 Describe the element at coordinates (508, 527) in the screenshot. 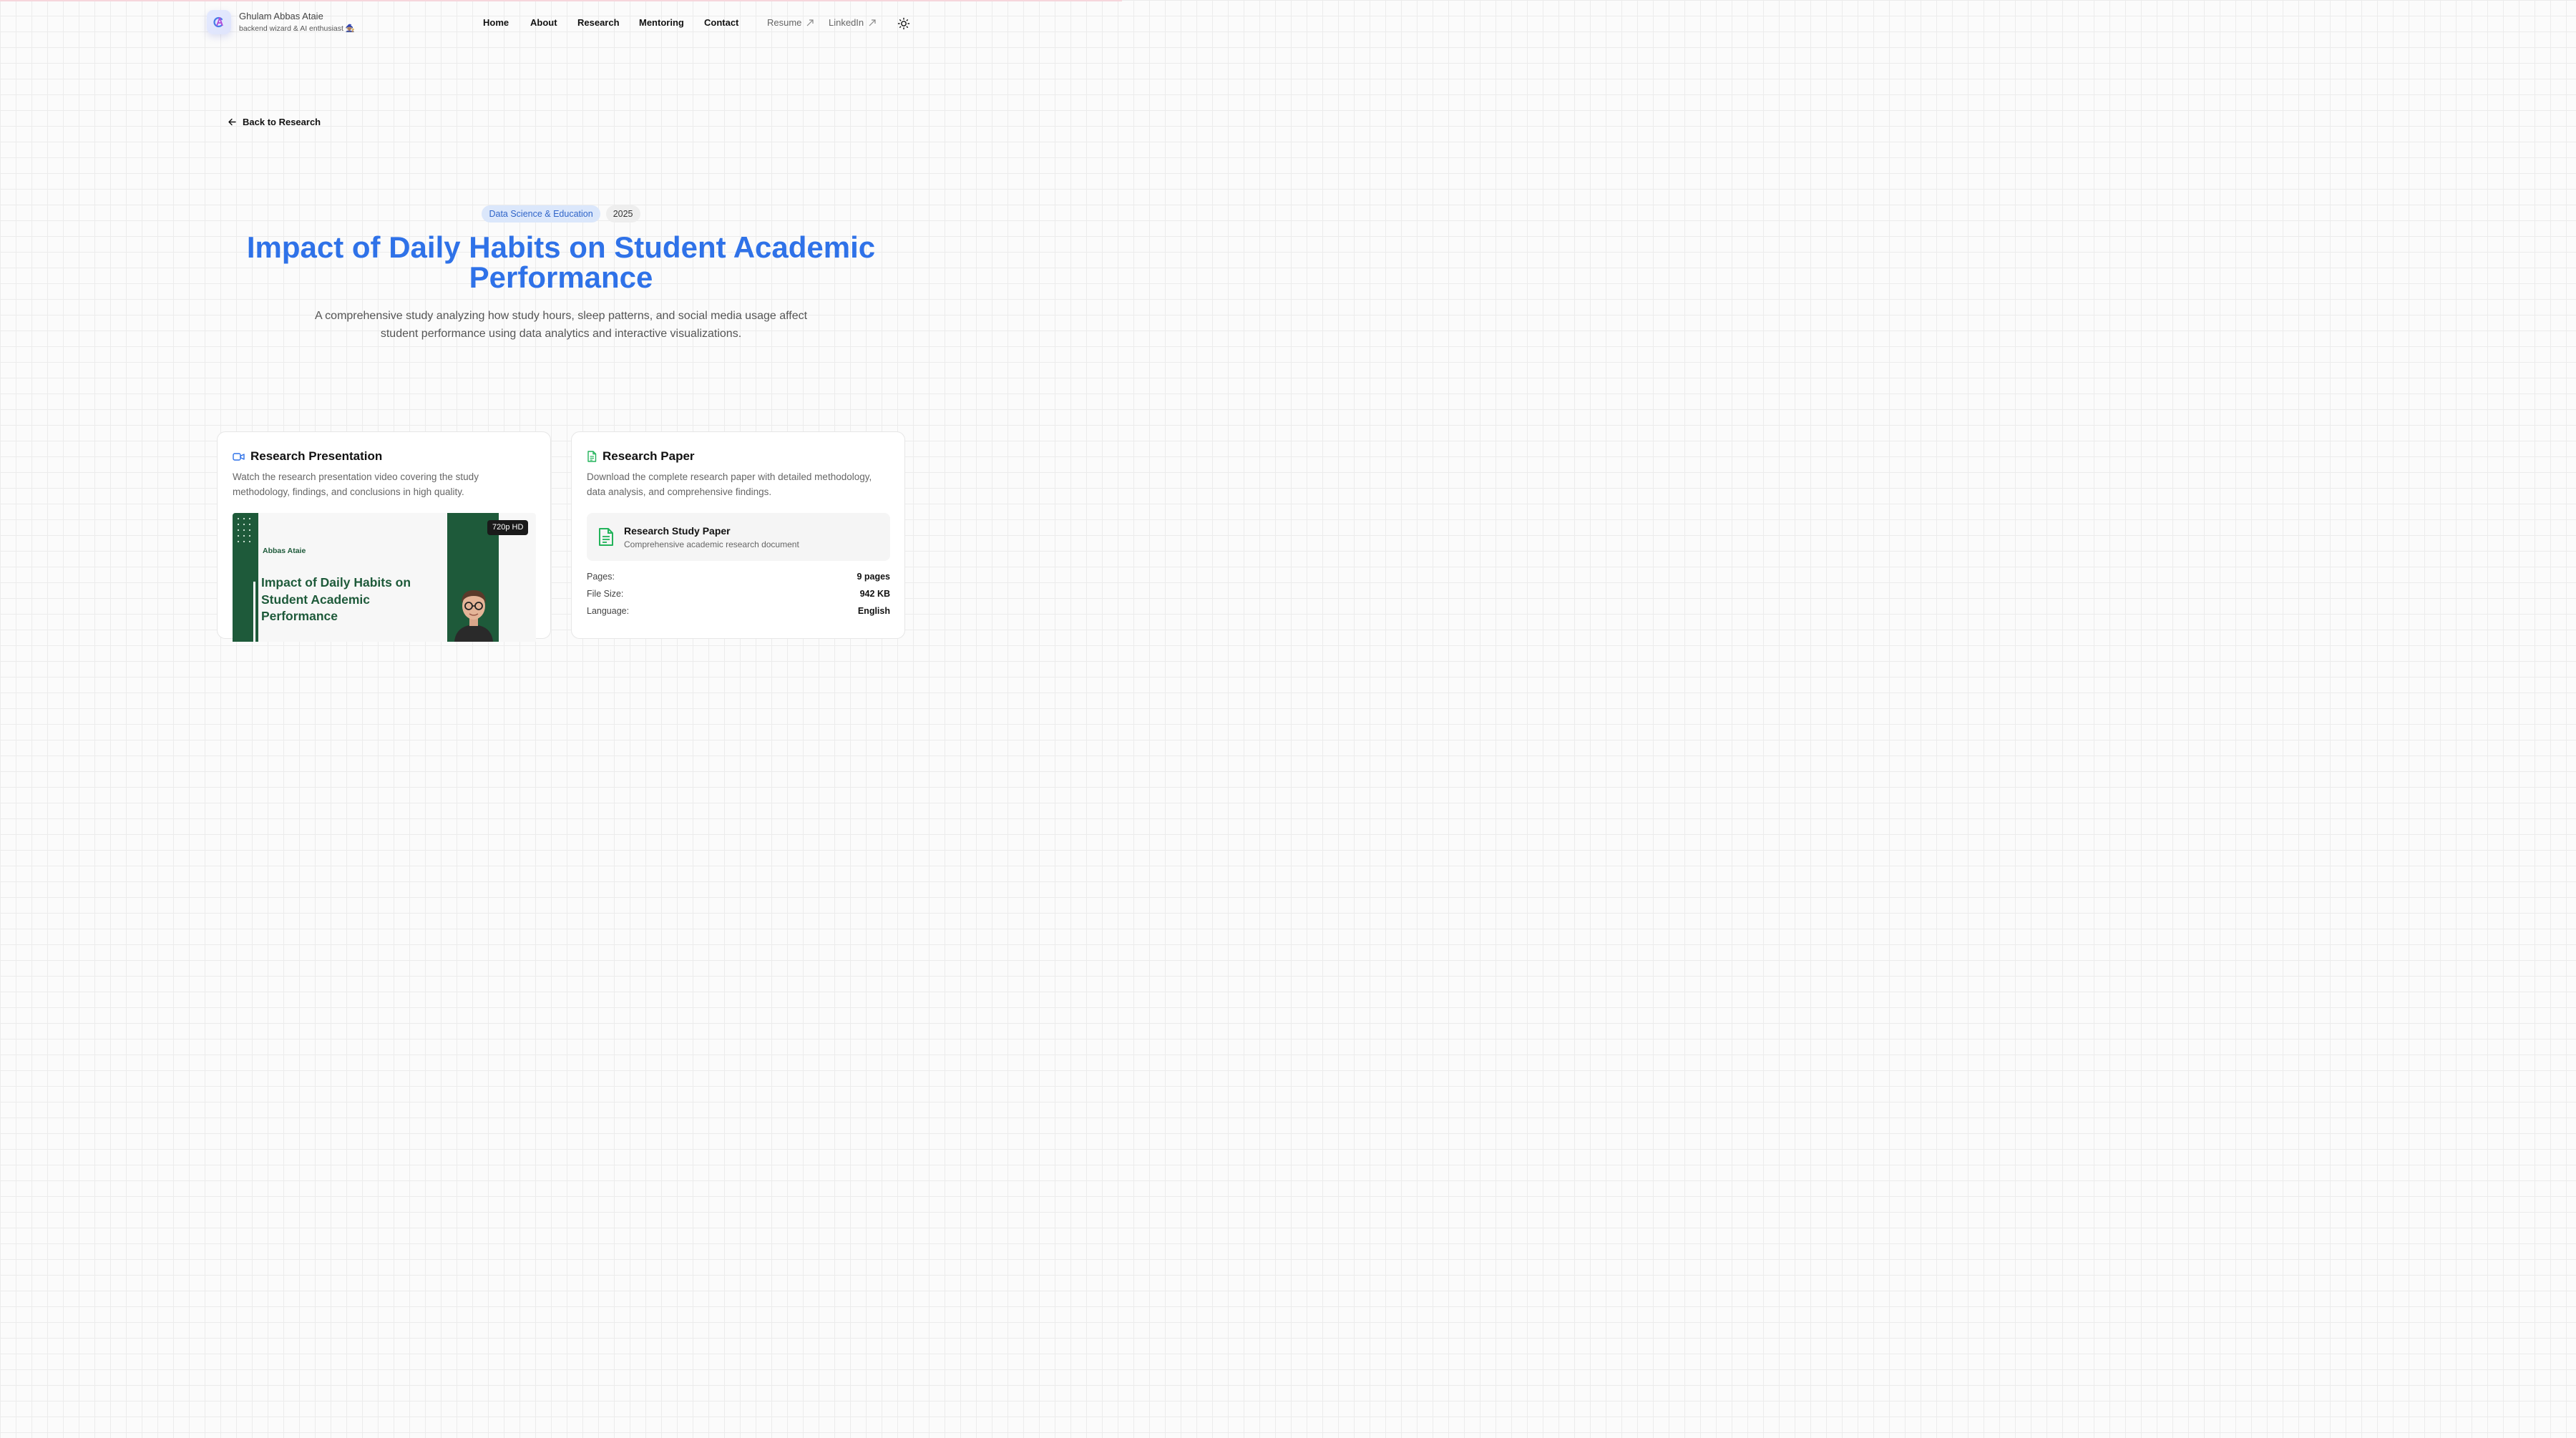

I see `video-quality-badge: 720p HD` at that location.